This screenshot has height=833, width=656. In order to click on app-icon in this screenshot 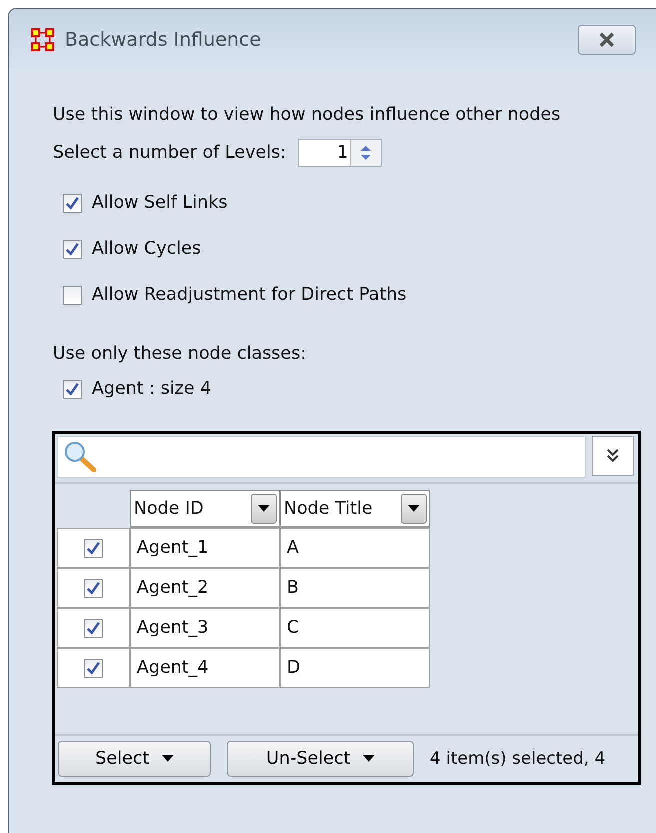, I will do `click(43, 40)`.